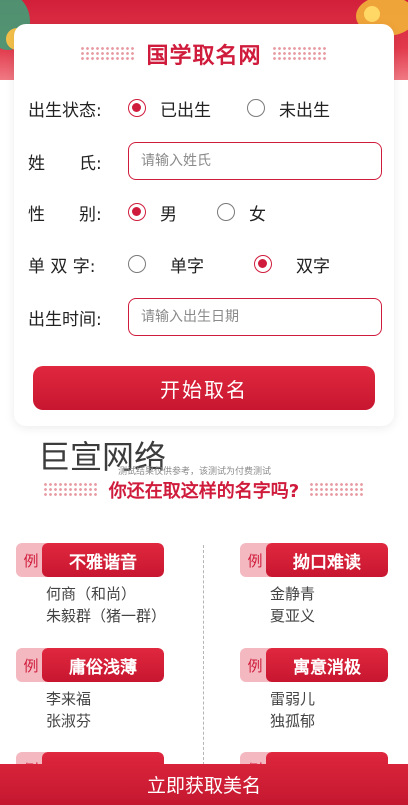 The width and height of the screenshot is (408, 805). What do you see at coordinates (304, 108) in the screenshot?
I see `status-unborn-label: 未出生` at bounding box center [304, 108].